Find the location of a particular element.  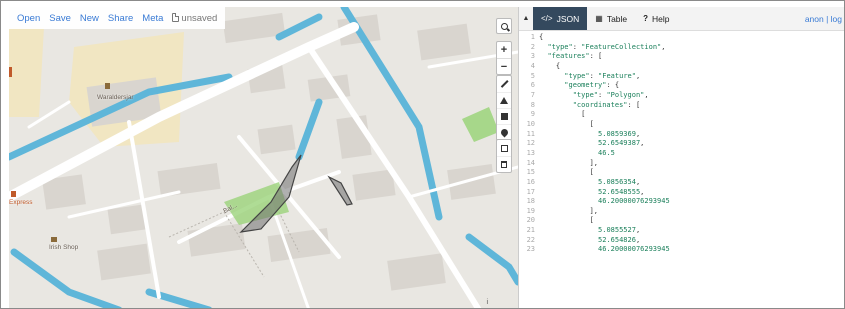

code-line: 5.0859369, is located at coordinates (619, 133).